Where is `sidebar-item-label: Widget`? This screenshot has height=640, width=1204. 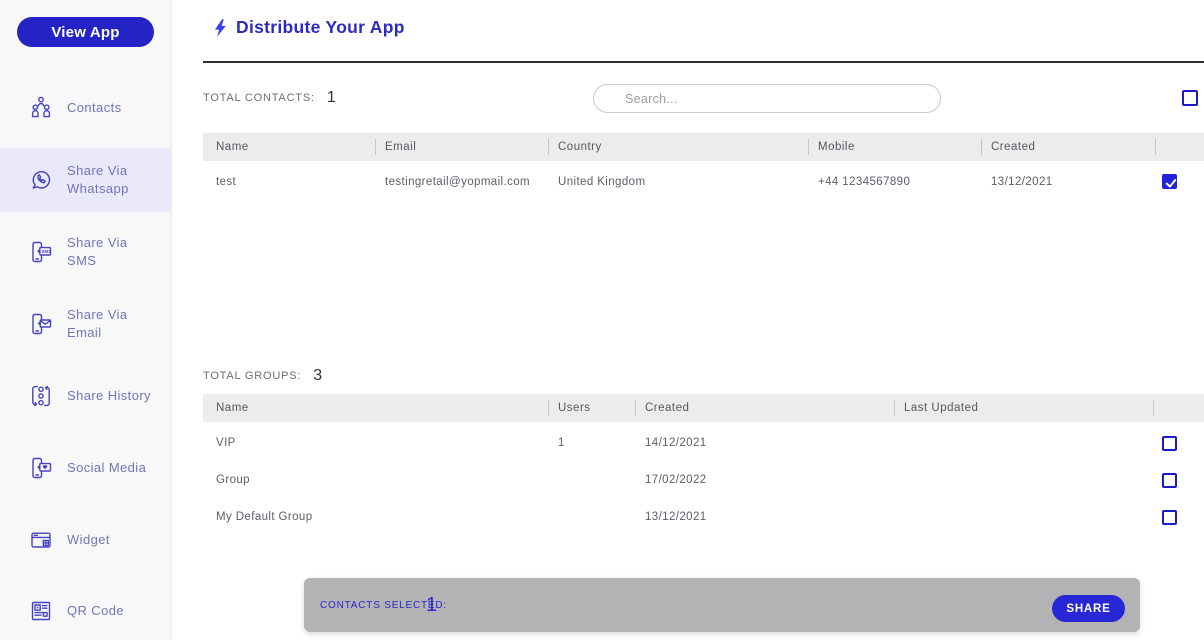 sidebar-item-label: Widget is located at coordinates (88, 540).